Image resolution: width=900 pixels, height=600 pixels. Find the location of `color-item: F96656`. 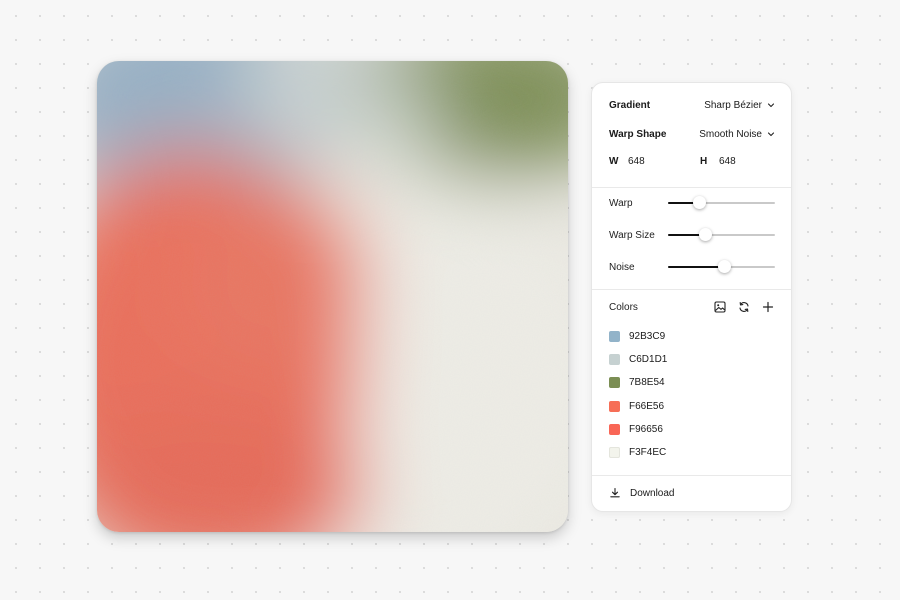

color-item: F96656 is located at coordinates (636, 429).